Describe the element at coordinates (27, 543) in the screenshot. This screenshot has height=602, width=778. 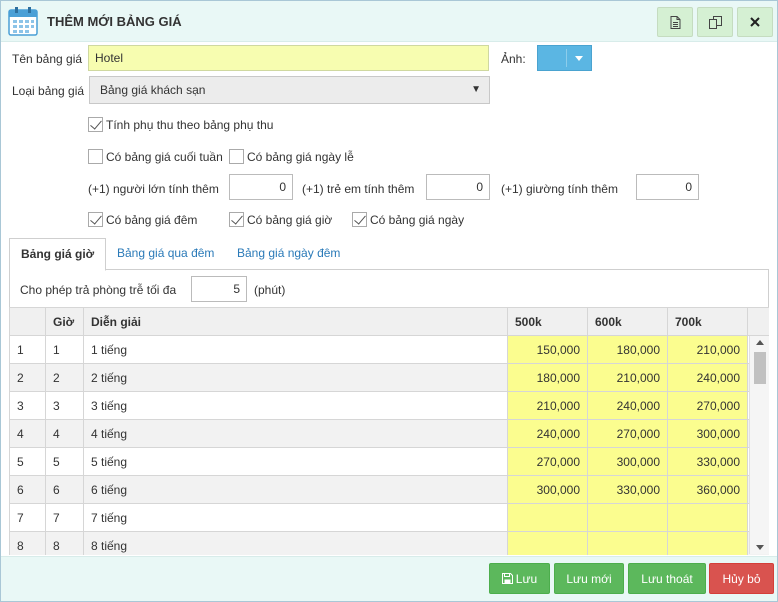
I see `row-index: 8` at that location.